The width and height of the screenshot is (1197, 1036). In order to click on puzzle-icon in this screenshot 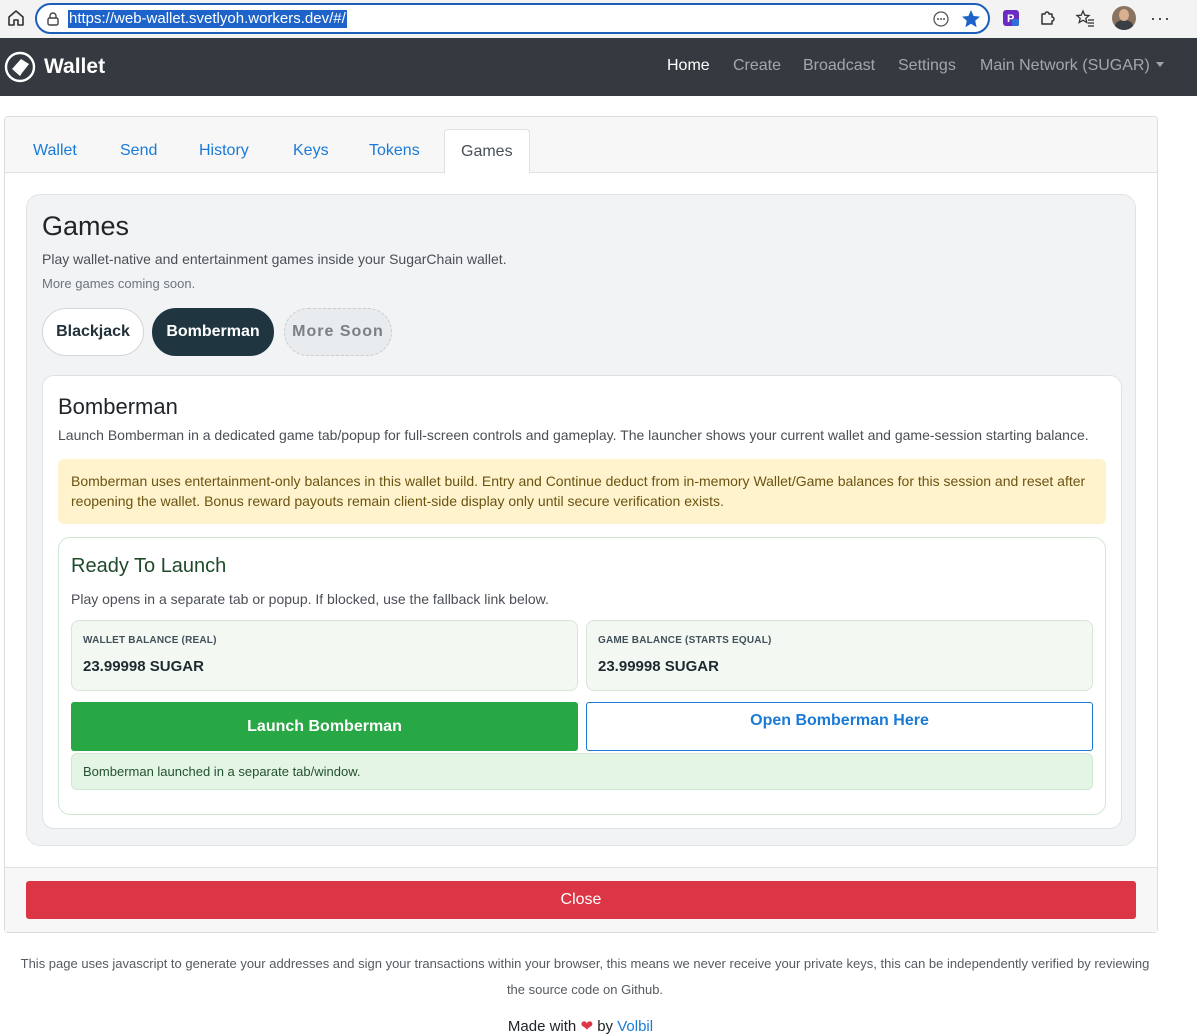, I will do `click(1047, 18)`.